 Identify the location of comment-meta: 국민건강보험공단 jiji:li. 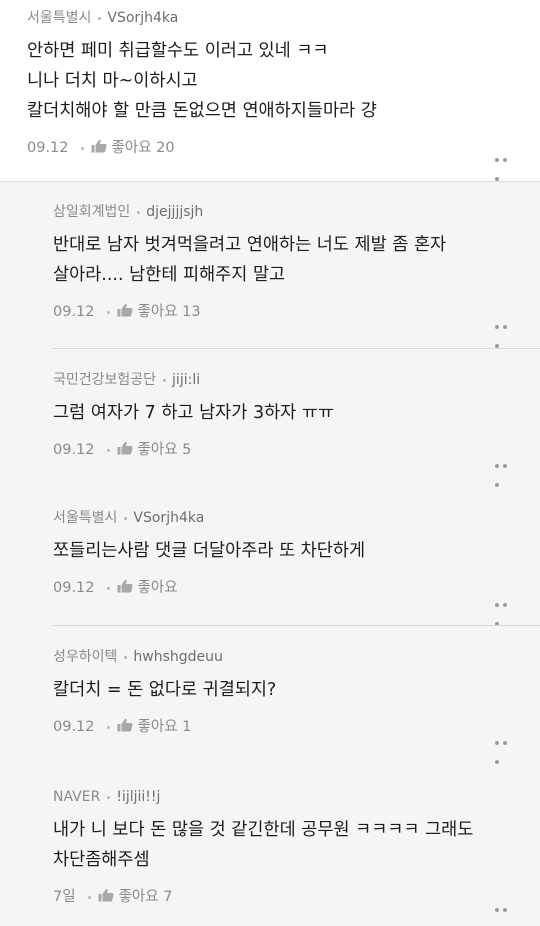
(296, 380).